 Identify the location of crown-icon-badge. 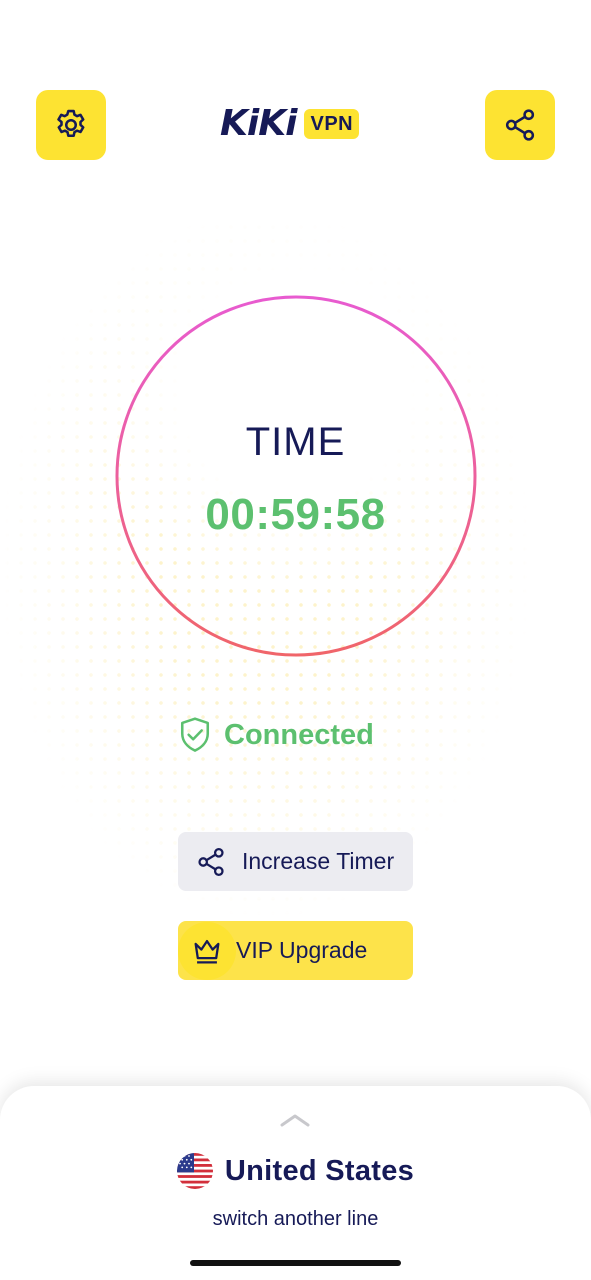
(207, 950).